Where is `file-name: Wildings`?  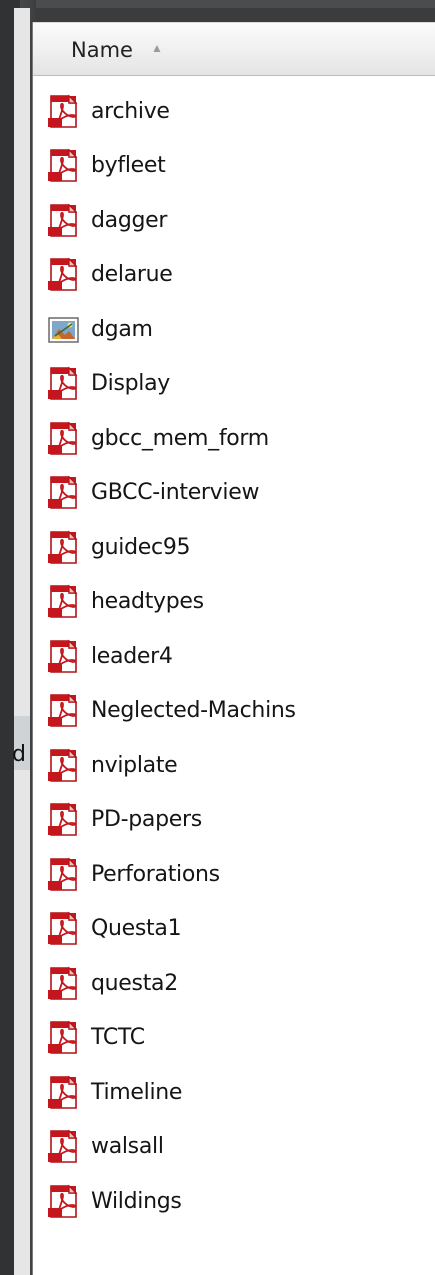
file-name: Wildings is located at coordinates (136, 1201).